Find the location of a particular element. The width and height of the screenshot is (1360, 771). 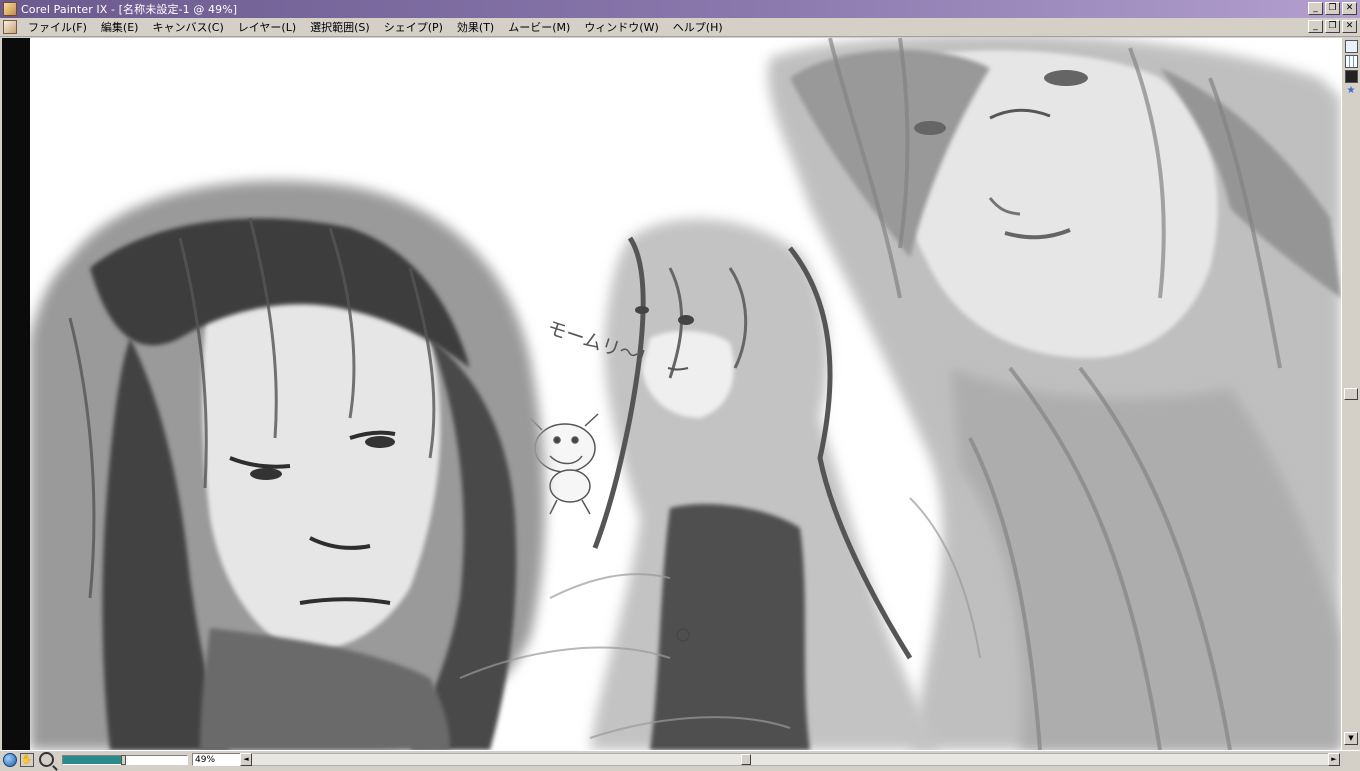

left-toolbox-strip is located at coordinates (15, 394).